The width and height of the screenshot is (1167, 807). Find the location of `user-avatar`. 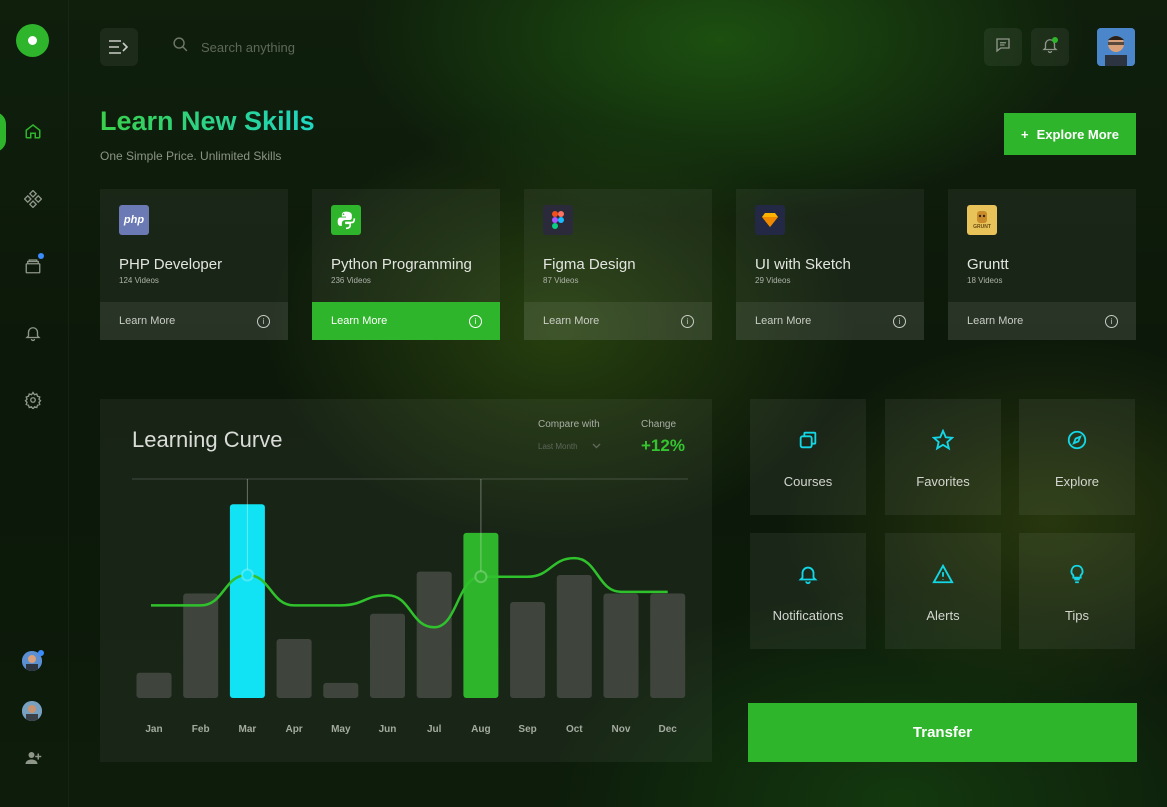

user-avatar is located at coordinates (1116, 47).